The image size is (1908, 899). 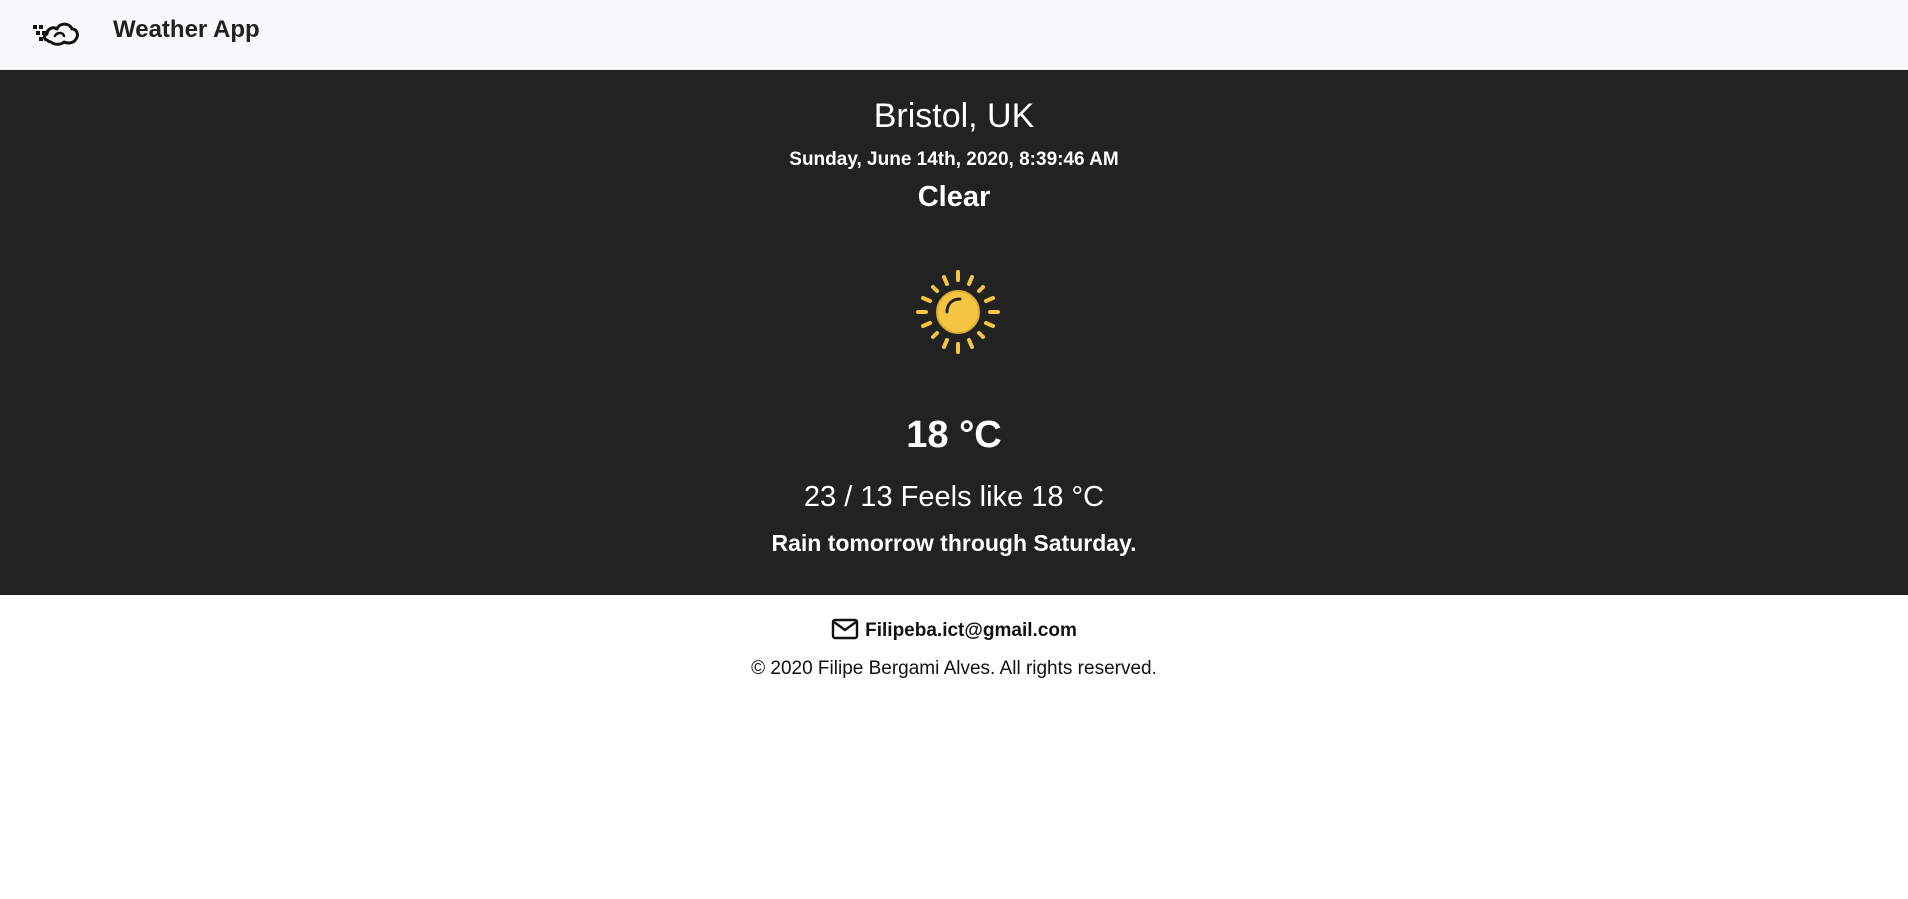 What do you see at coordinates (971, 630) in the screenshot?
I see `email-link: Filipeba.ict@gmail.com` at bounding box center [971, 630].